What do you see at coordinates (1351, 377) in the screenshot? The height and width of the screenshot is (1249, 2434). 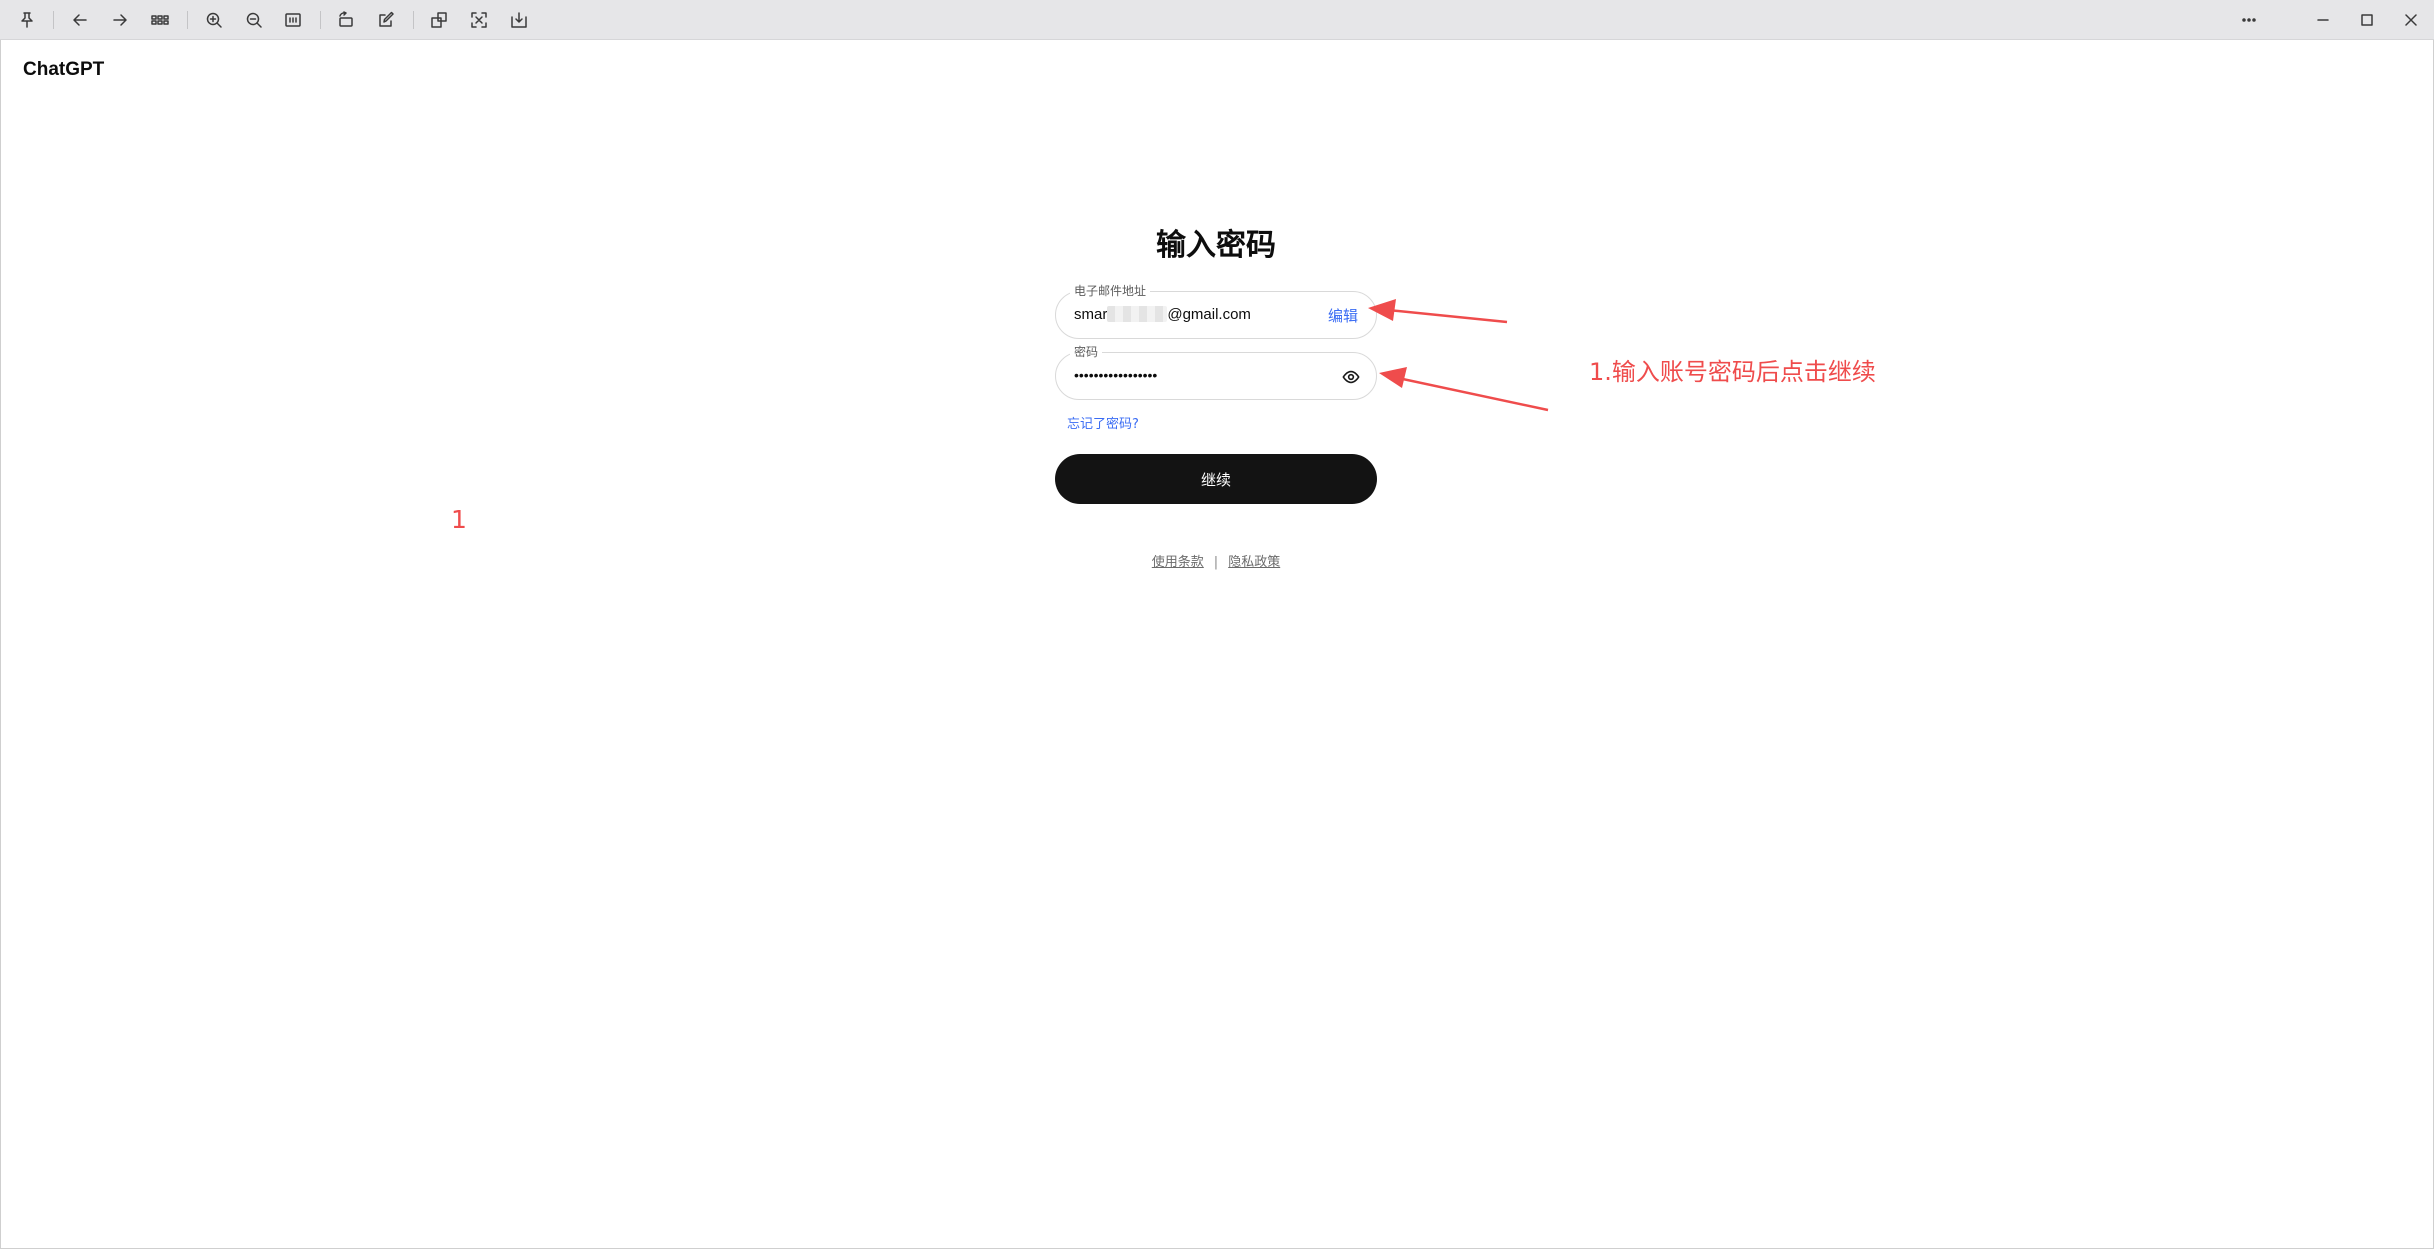 I see `eye-icon` at bounding box center [1351, 377].